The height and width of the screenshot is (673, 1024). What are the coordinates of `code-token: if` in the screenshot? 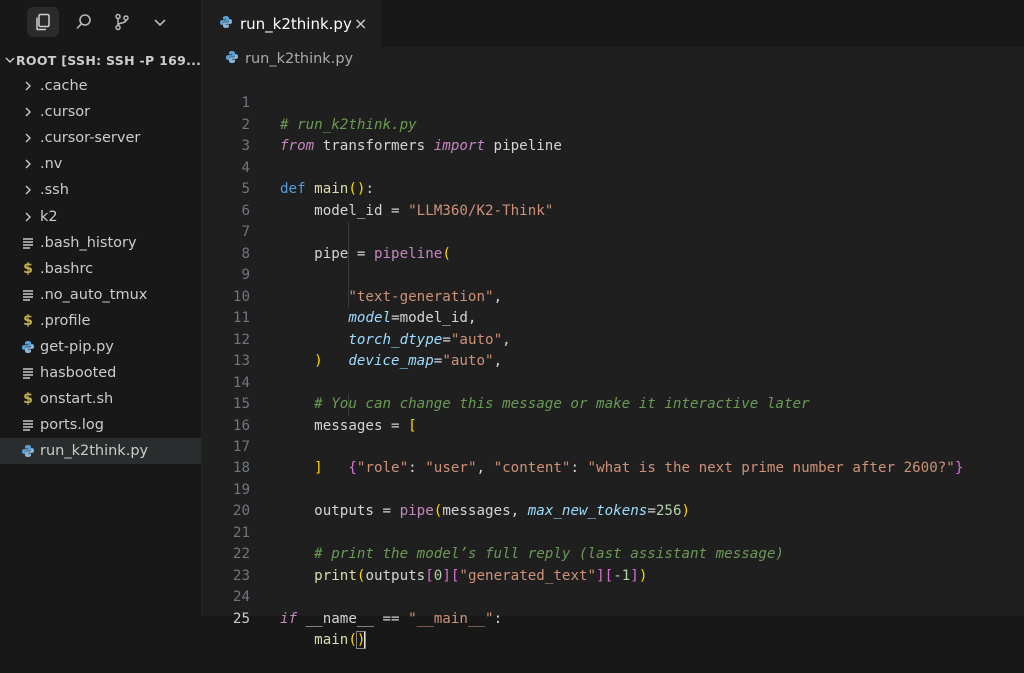 It's located at (289, 618).